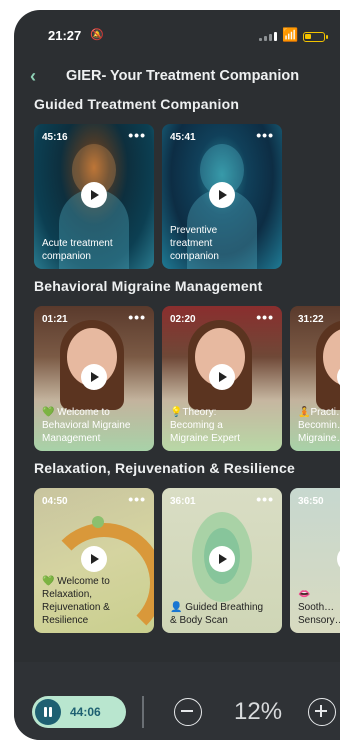  I want to click on chevron-left-icon: ‹, so click(33, 76).